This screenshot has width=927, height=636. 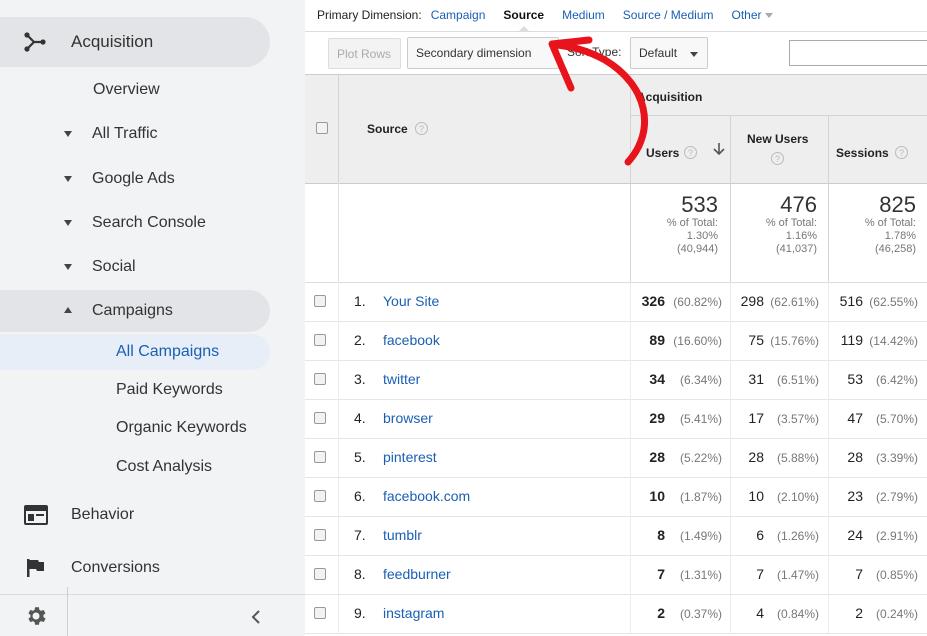 I want to click on source-link: browser, so click(x=408, y=418).